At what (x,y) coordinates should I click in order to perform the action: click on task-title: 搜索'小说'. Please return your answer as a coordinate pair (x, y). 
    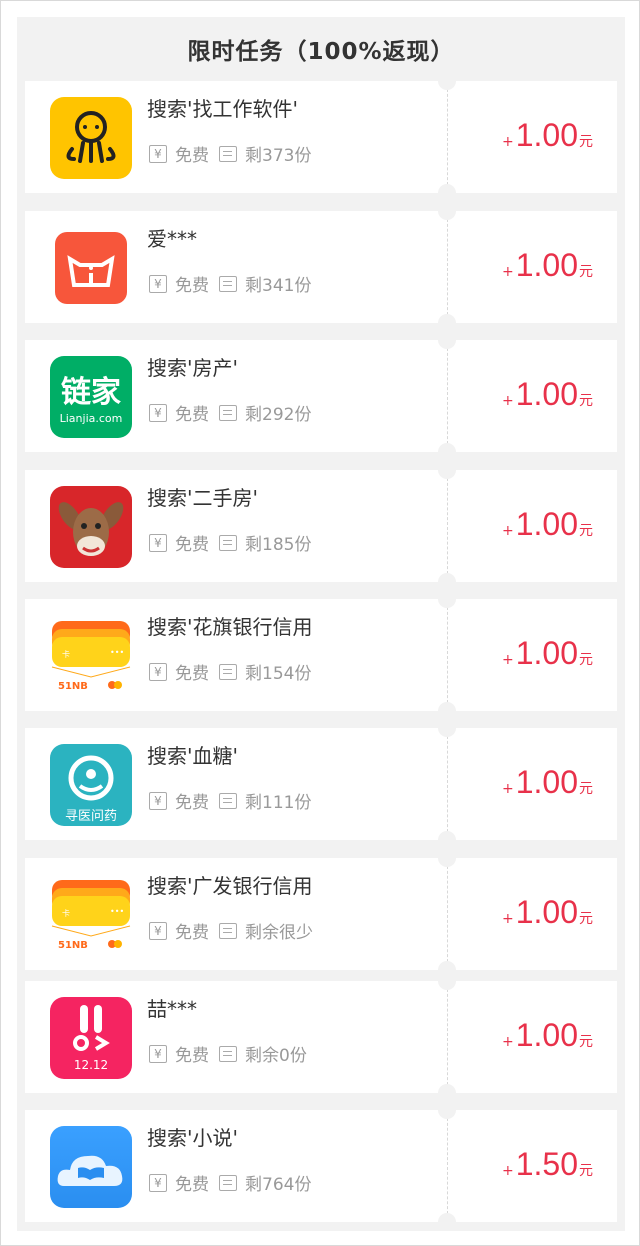
    Looking at the image, I should click on (192, 1138).